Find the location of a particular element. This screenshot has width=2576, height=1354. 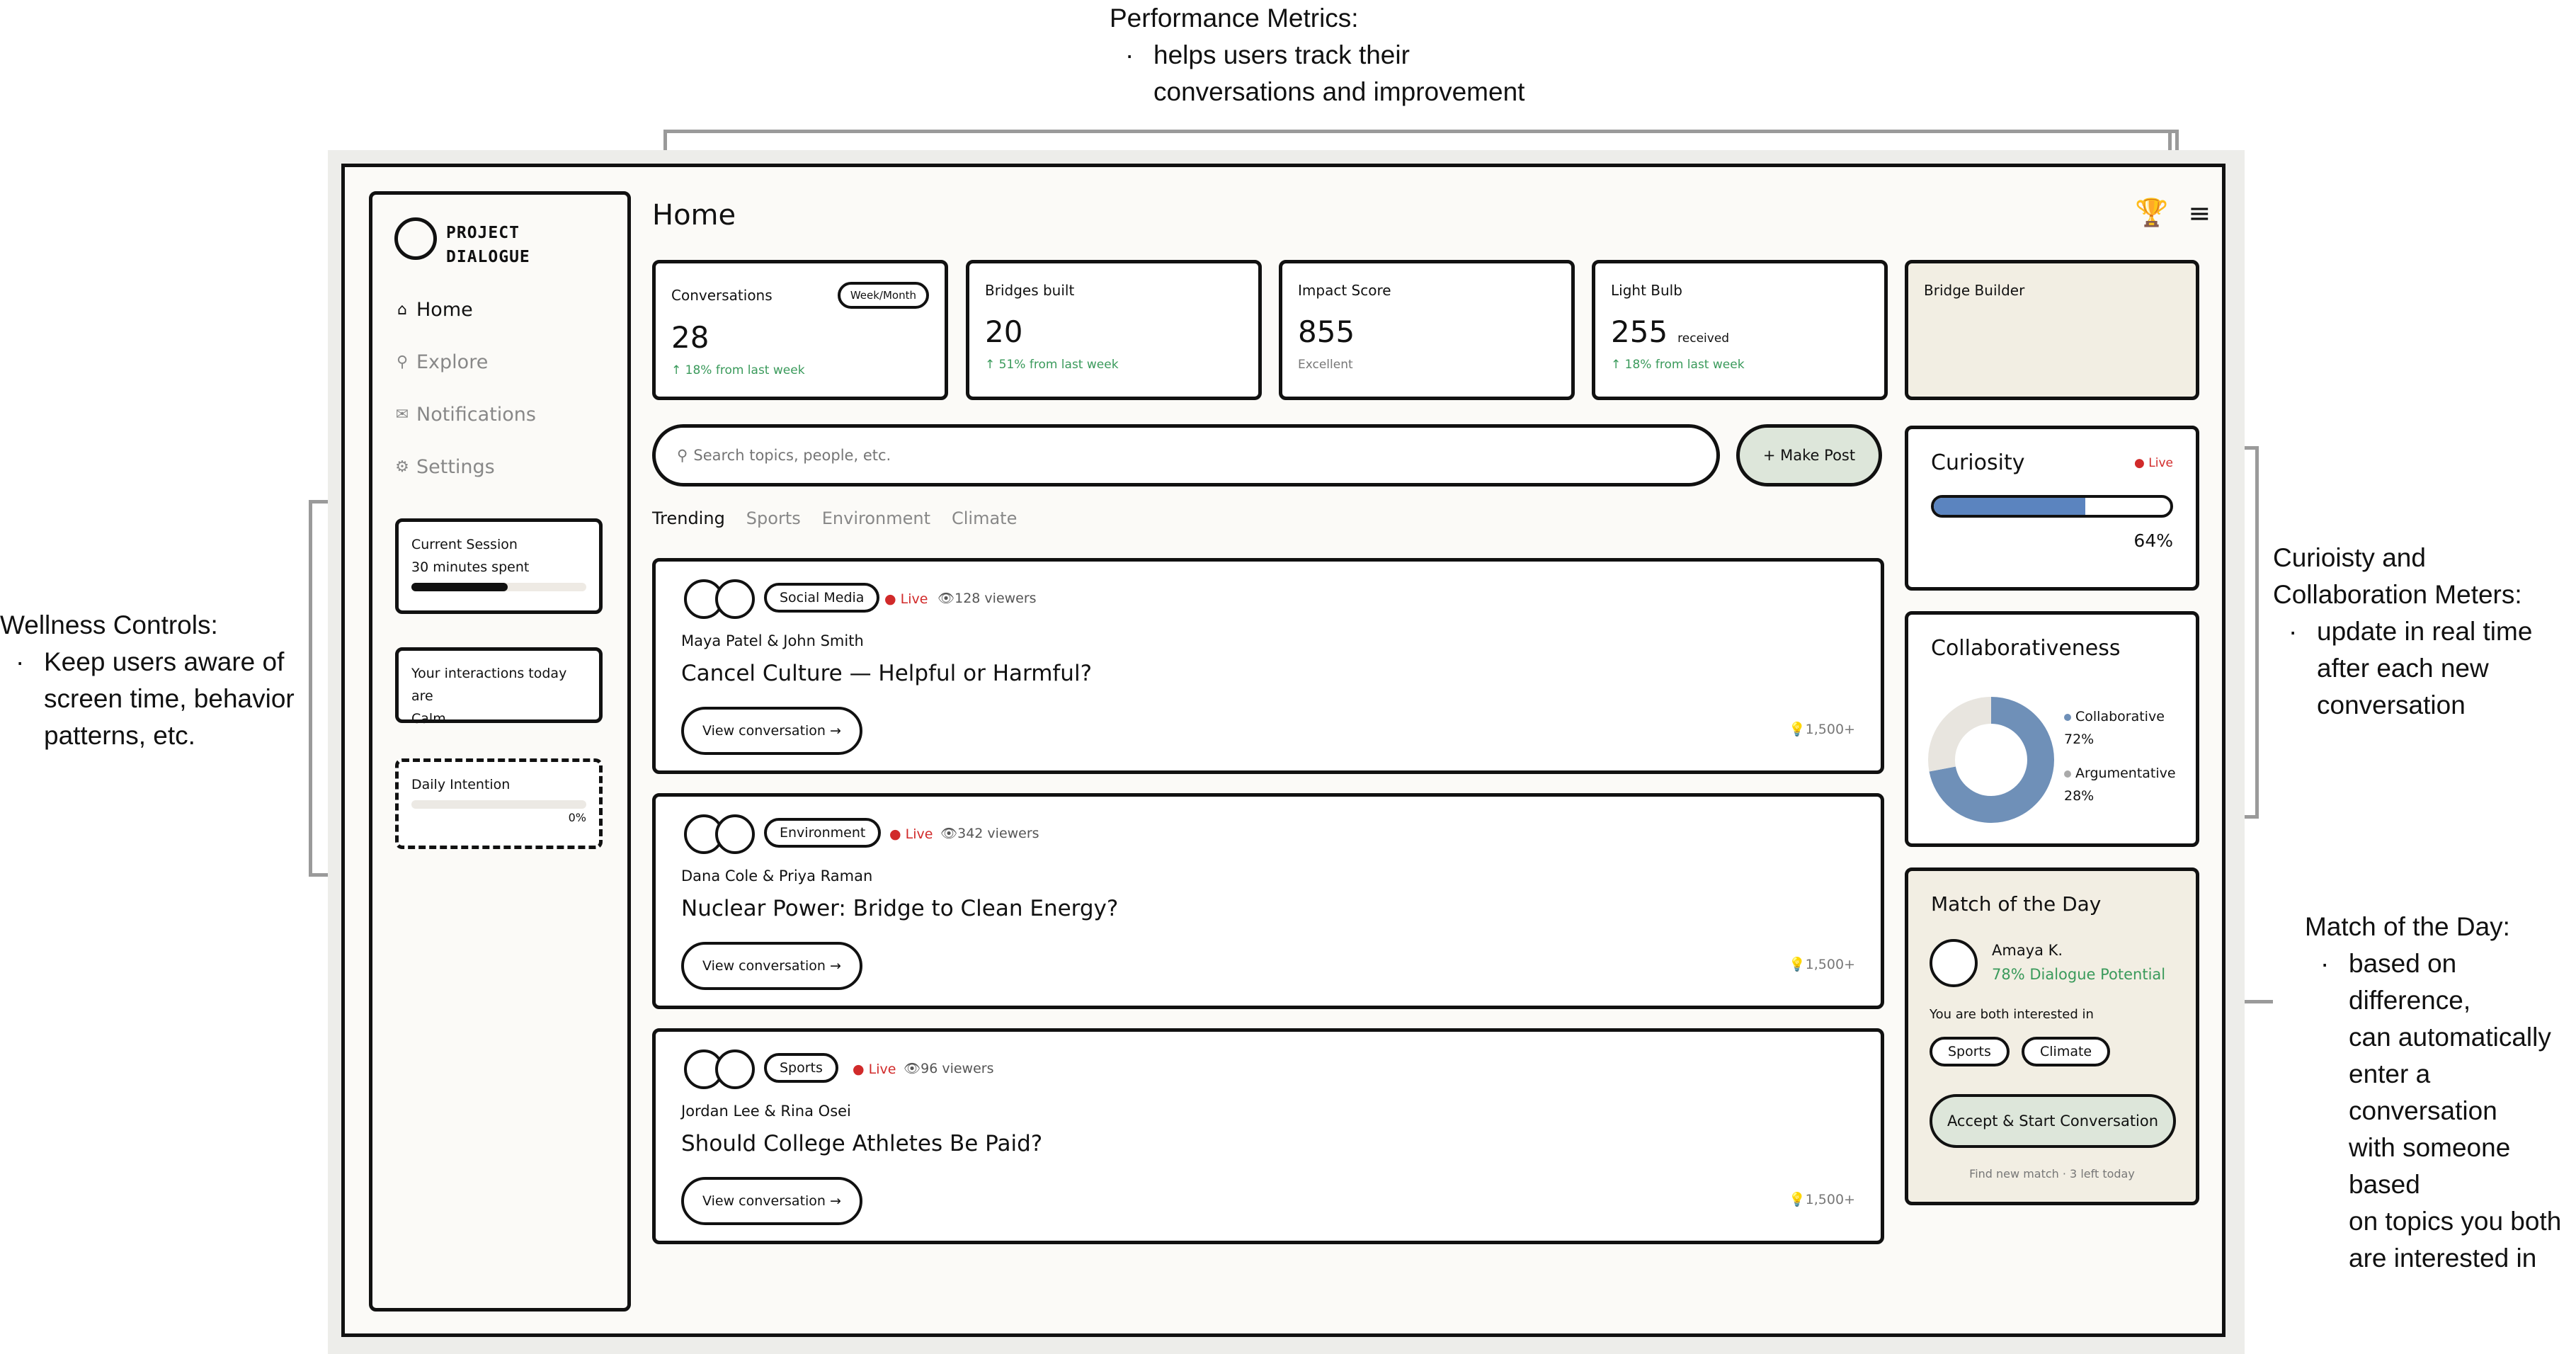

participant-names: Jordan Lee & Rina Osei is located at coordinates (766, 1111).